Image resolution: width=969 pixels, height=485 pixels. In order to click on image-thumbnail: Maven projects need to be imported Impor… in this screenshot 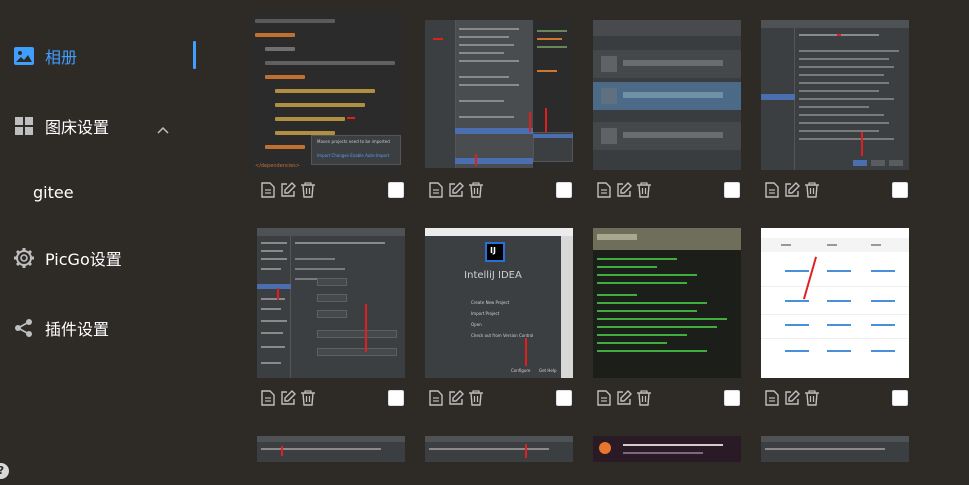, I will do `click(326, 93)`.